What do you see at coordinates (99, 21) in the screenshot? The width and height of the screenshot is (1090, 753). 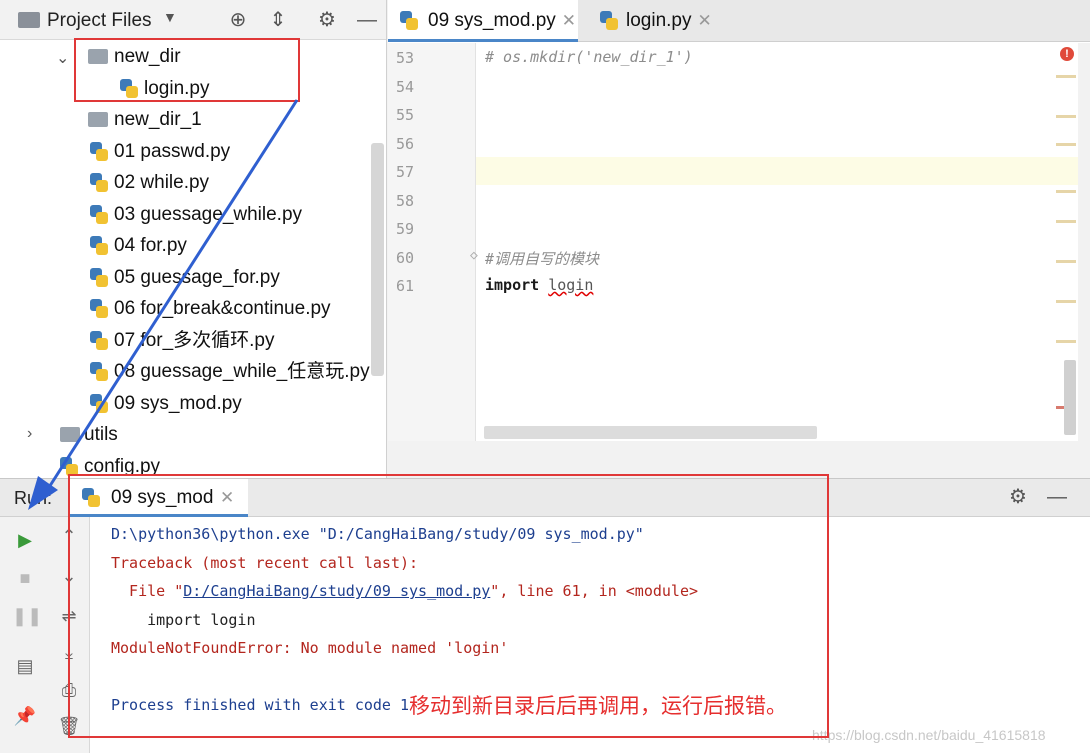 I see `project-title: Project Files` at bounding box center [99, 21].